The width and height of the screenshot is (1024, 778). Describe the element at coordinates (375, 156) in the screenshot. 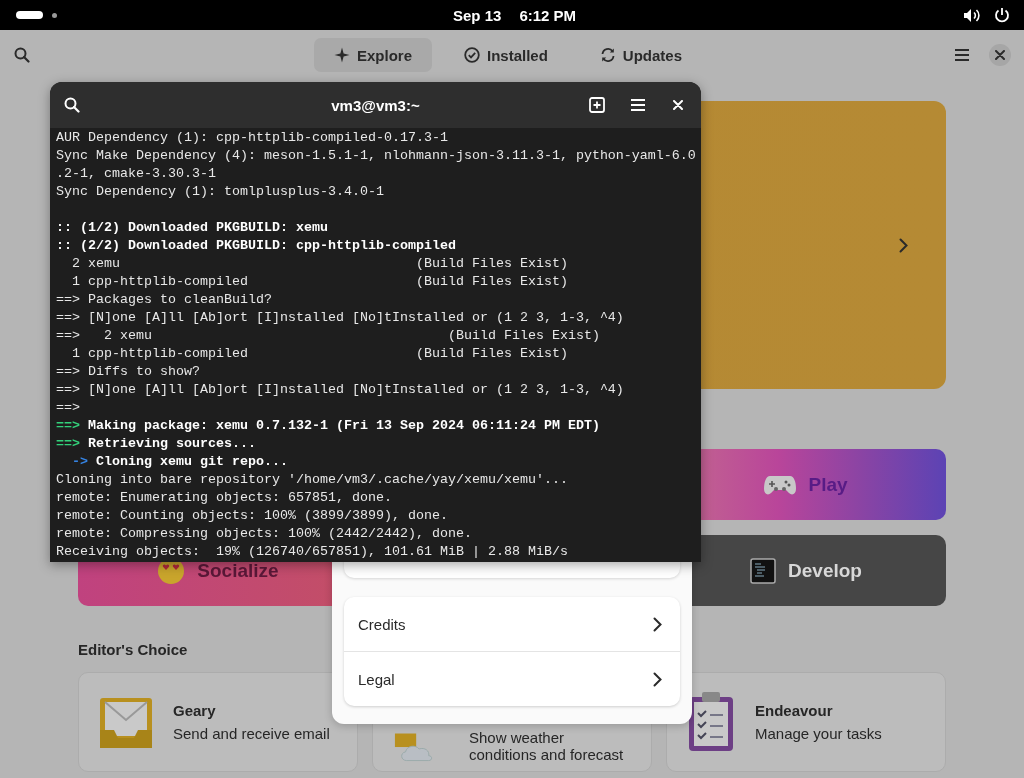

I see `terminal-line: Sync Make Dependency (4): meson-1.5.1-1, nlohmann-json-3.11.3-1, python-yaml-6.0` at that location.